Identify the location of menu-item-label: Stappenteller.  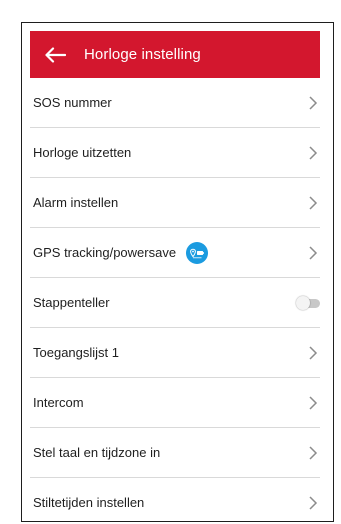
(71, 302).